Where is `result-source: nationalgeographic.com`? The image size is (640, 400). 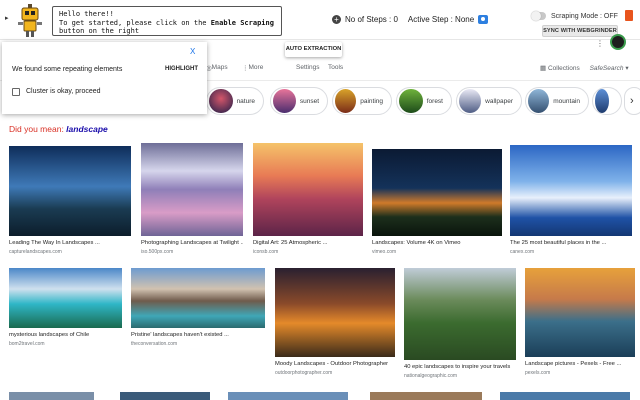
result-source: nationalgeographic.com is located at coordinates (431, 376).